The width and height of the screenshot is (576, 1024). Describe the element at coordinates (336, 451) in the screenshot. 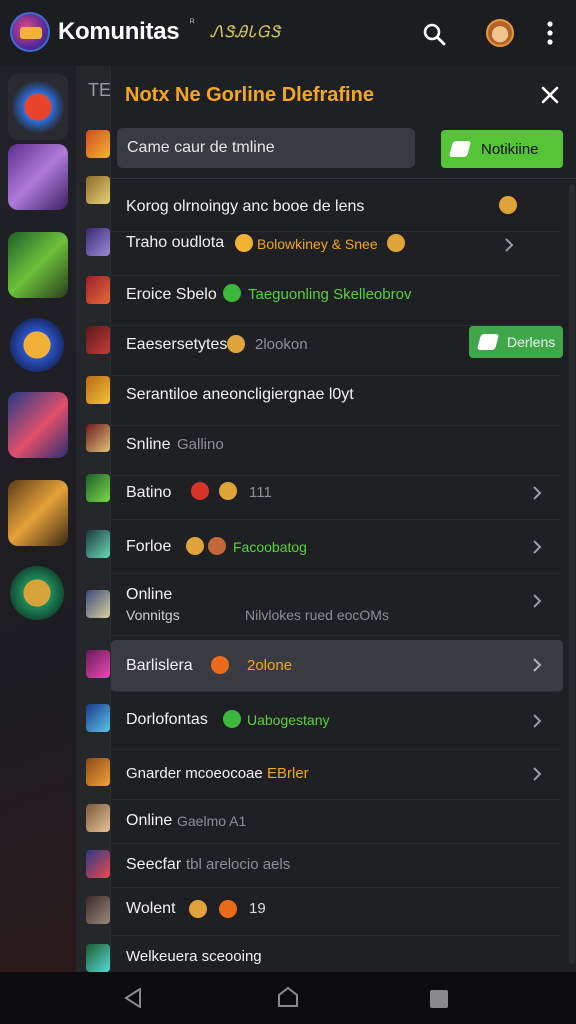

I see `list-item: Snline Gallino` at that location.